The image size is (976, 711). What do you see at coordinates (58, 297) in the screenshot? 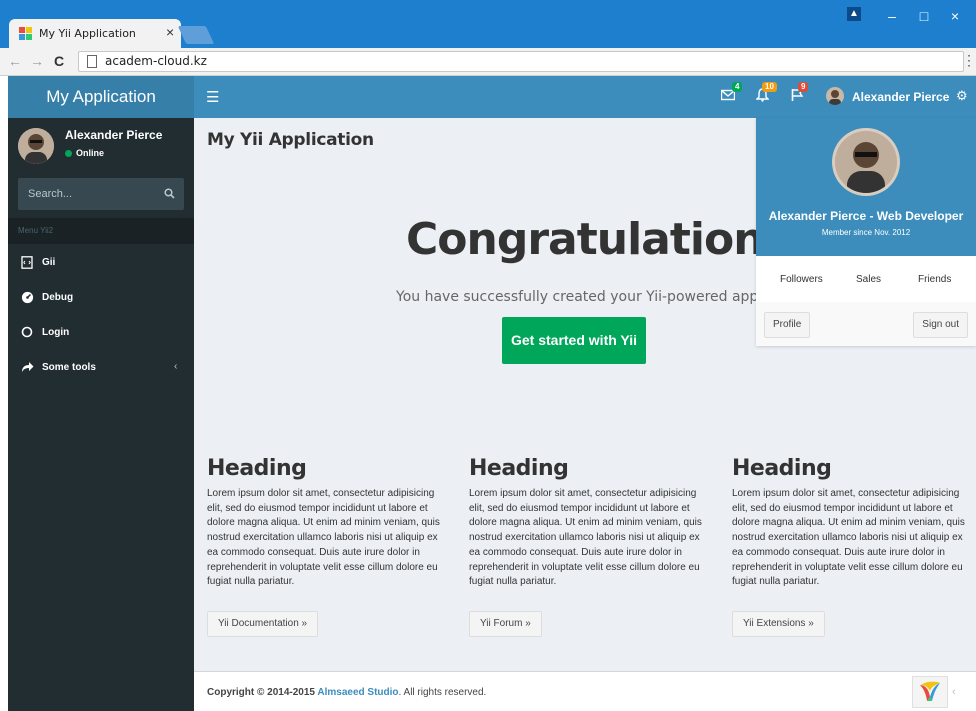
I see `sidebar-item-label: Debug` at bounding box center [58, 297].